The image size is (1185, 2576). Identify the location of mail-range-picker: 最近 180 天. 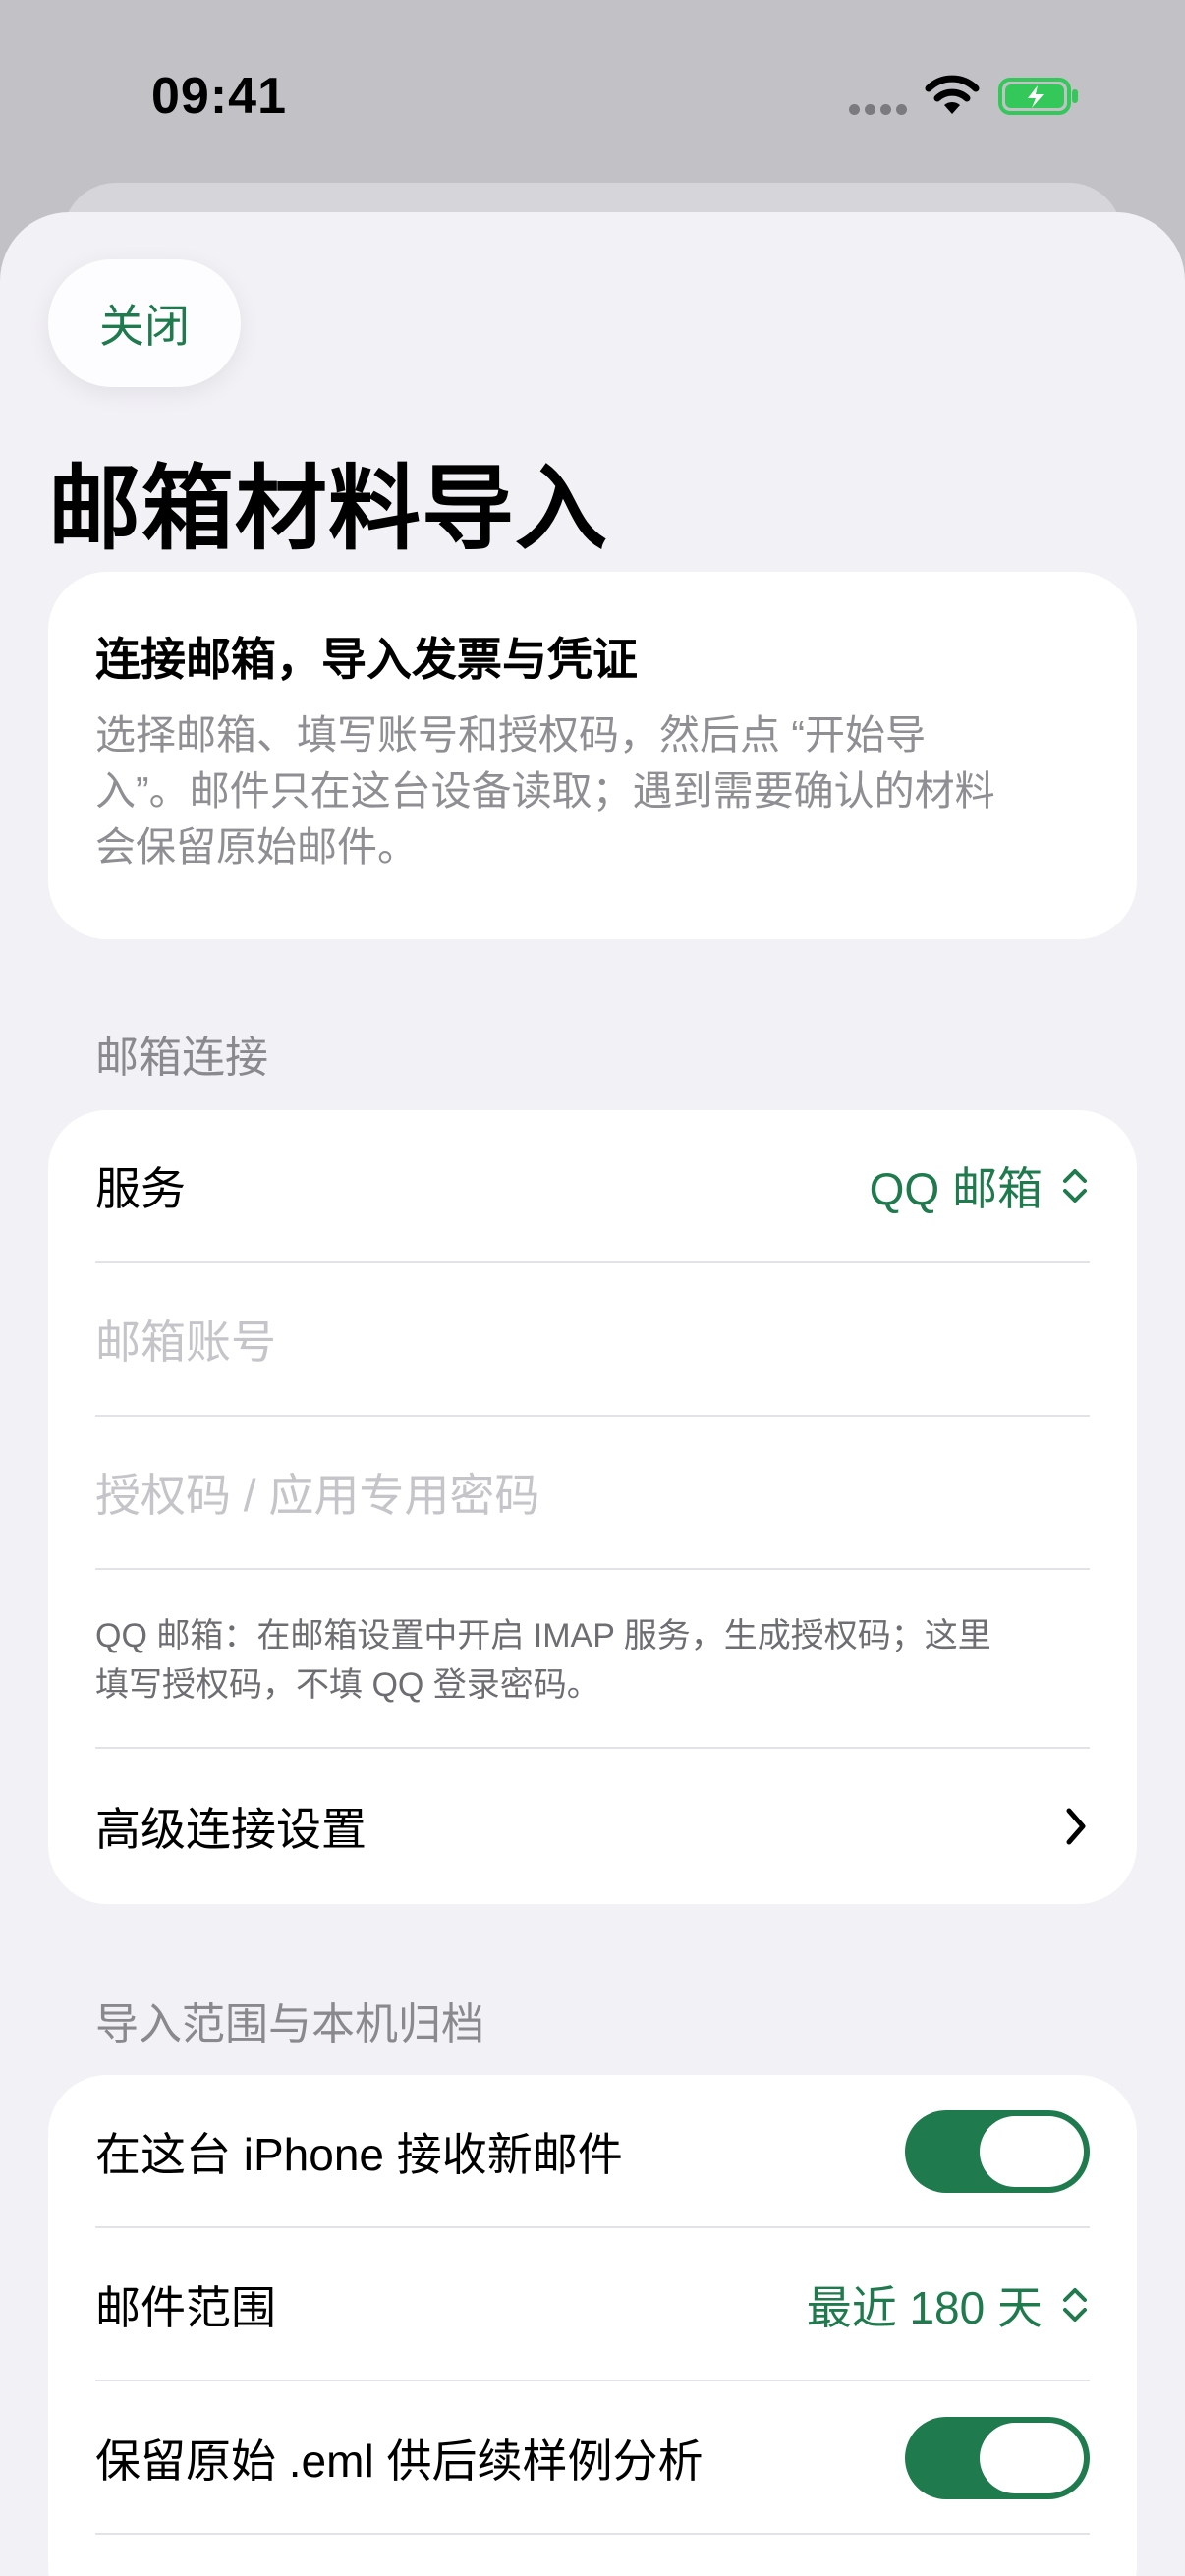
(949, 2304).